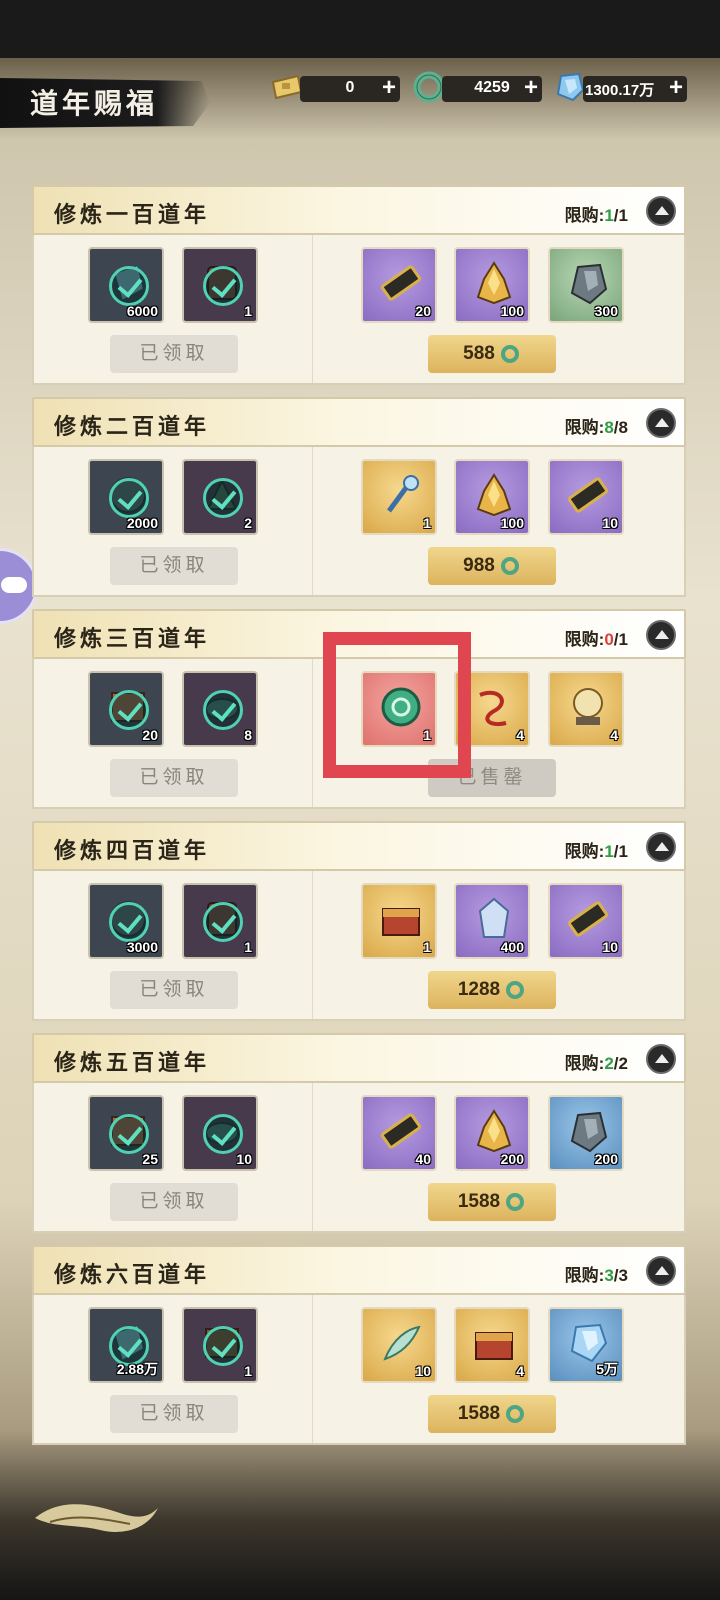  I want to click on add-jade-button: +, so click(531, 88).